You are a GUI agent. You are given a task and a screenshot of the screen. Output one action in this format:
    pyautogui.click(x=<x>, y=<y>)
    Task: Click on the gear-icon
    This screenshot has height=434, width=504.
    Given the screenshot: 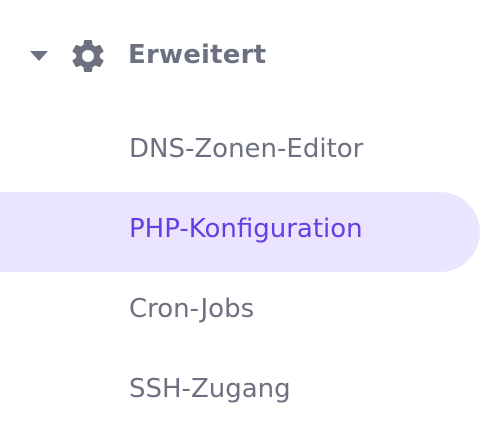 What is the action you would take?
    pyautogui.click(x=88, y=56)
    